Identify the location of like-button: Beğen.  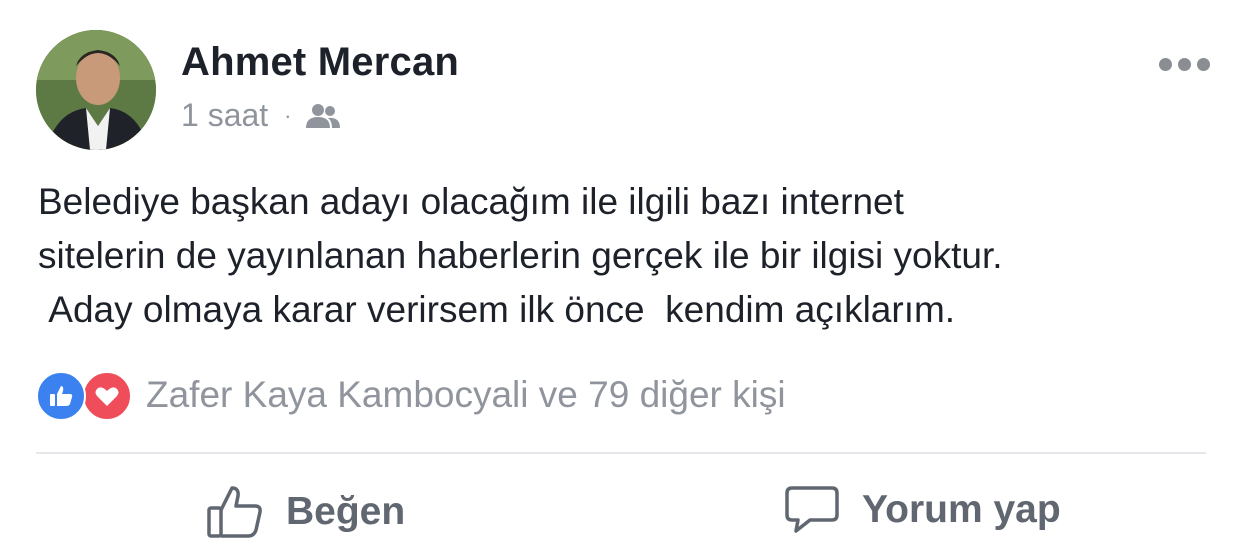
(305, 512).